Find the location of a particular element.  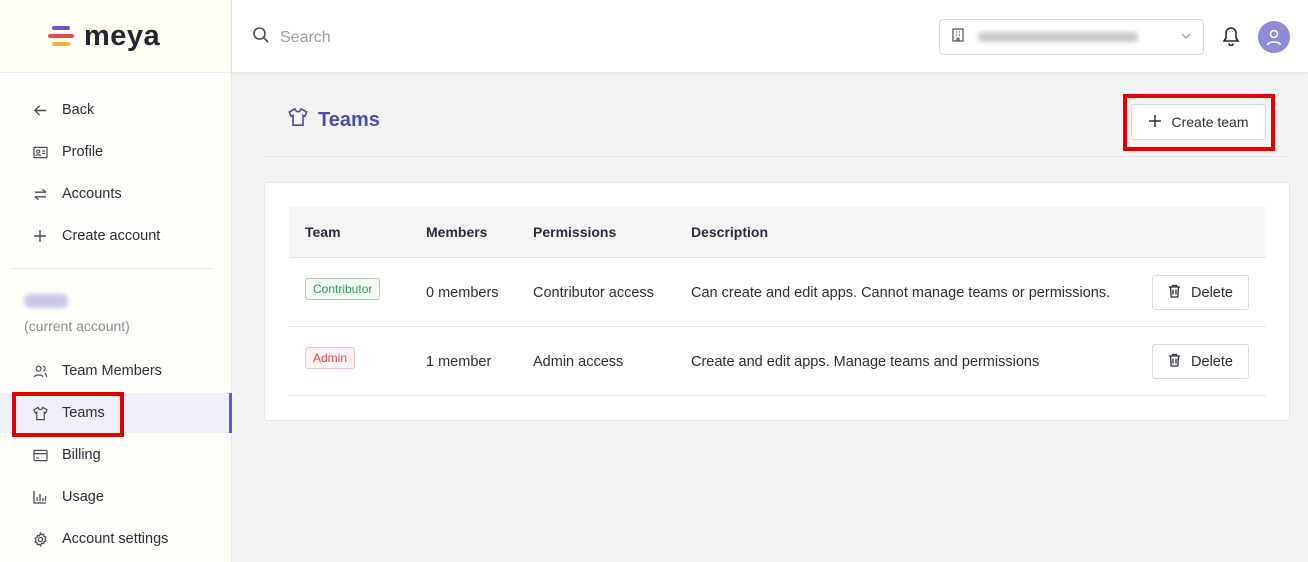

permissions-cell: Contributor access is located at coordinates (593, 293).